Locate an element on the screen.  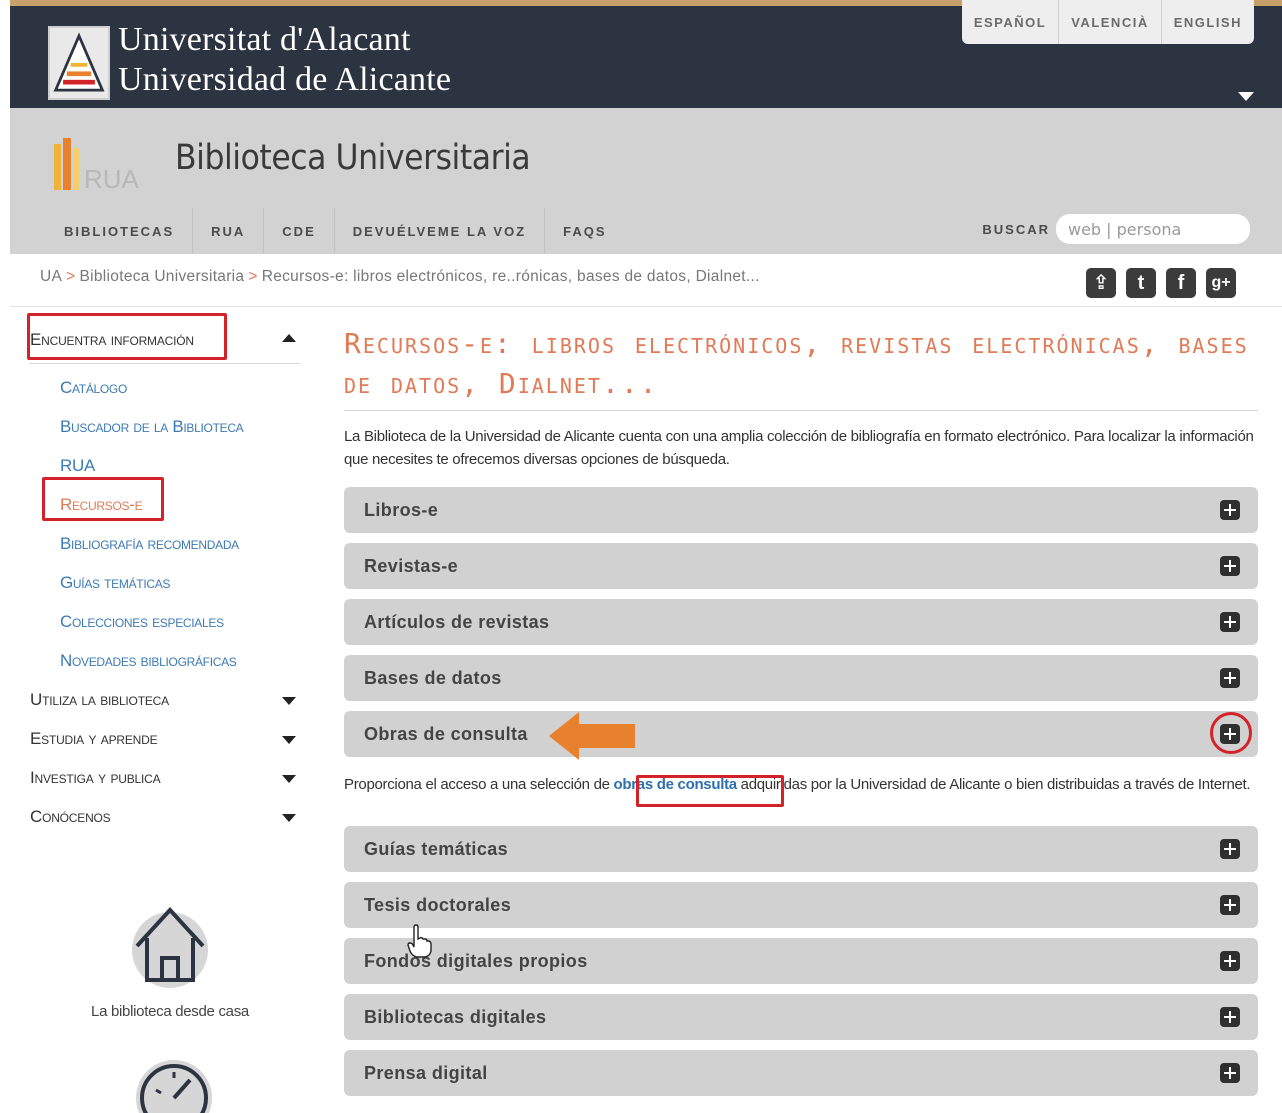
nav-bibliotecas: BIBLIOTECAS is located at coordinates (121, 231).